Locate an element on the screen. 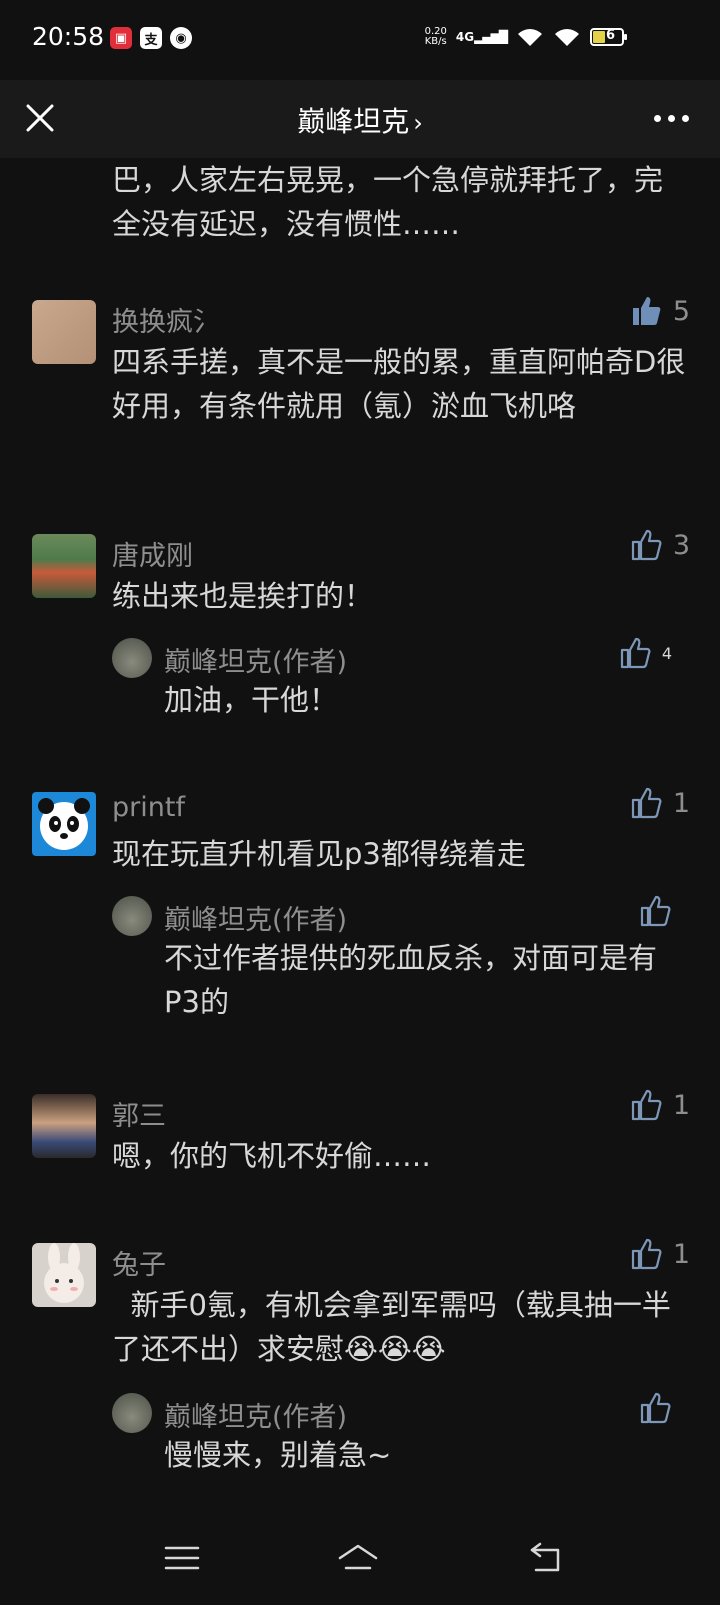  comment-text: 四系手搓，真不是一般的累，重直阿帕奇D很好用，有条件就用（氪）淤血飞机咯 is located at coordinates (399, 384).